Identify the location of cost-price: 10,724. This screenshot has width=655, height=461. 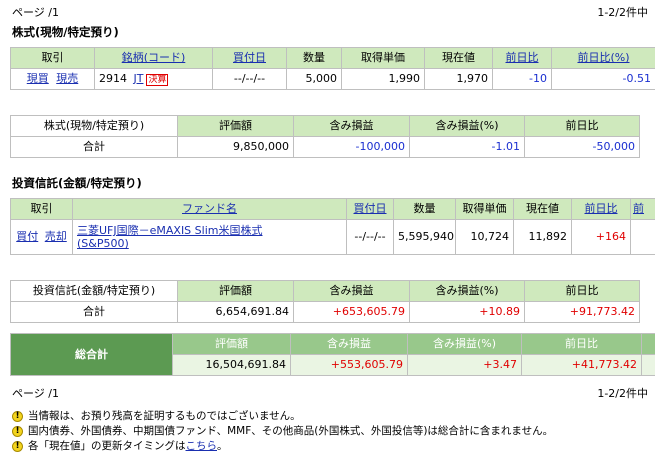
(484, 237).